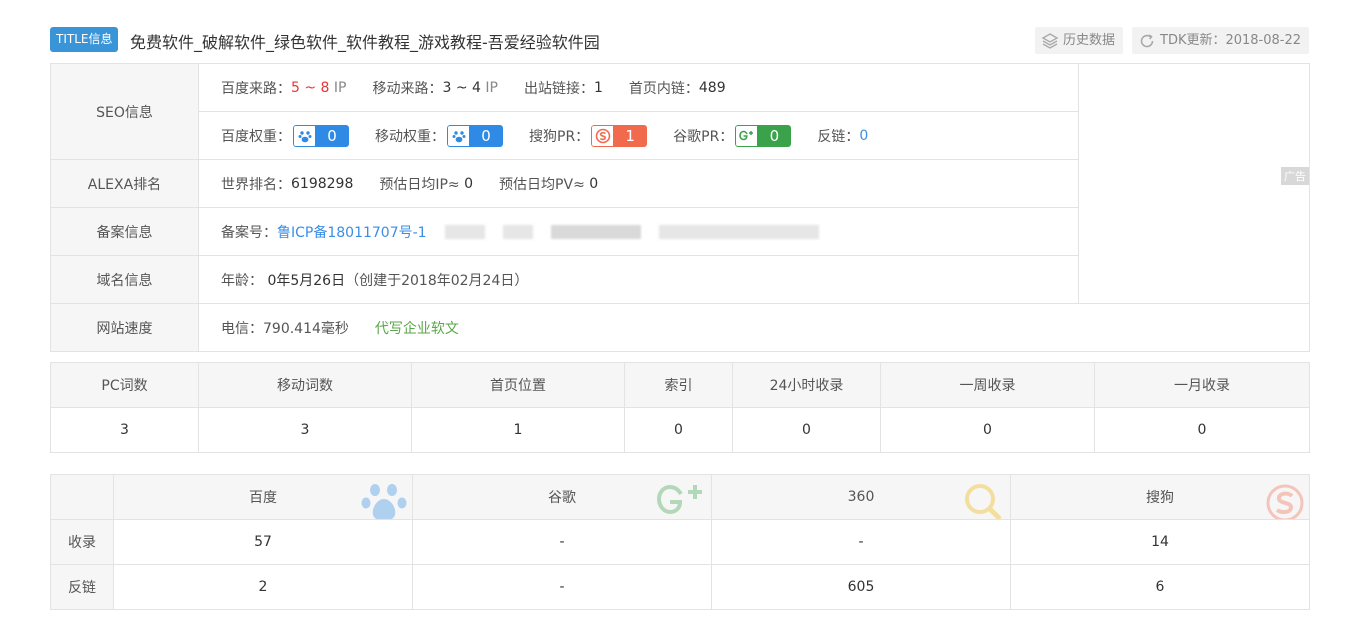 The image size is (1372, 624). I want to click on google-pr-badge: 0, so click(763, 136).